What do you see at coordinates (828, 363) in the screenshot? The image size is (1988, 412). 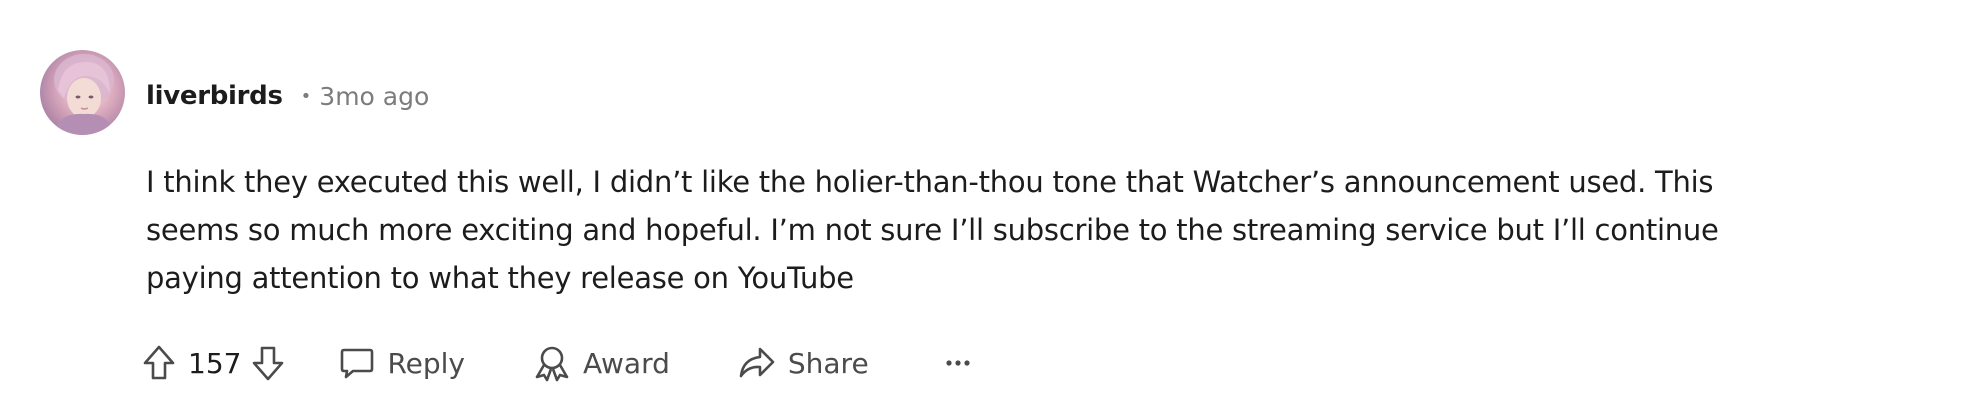 I see `share-label: Share` at bounding box center [828, 363].